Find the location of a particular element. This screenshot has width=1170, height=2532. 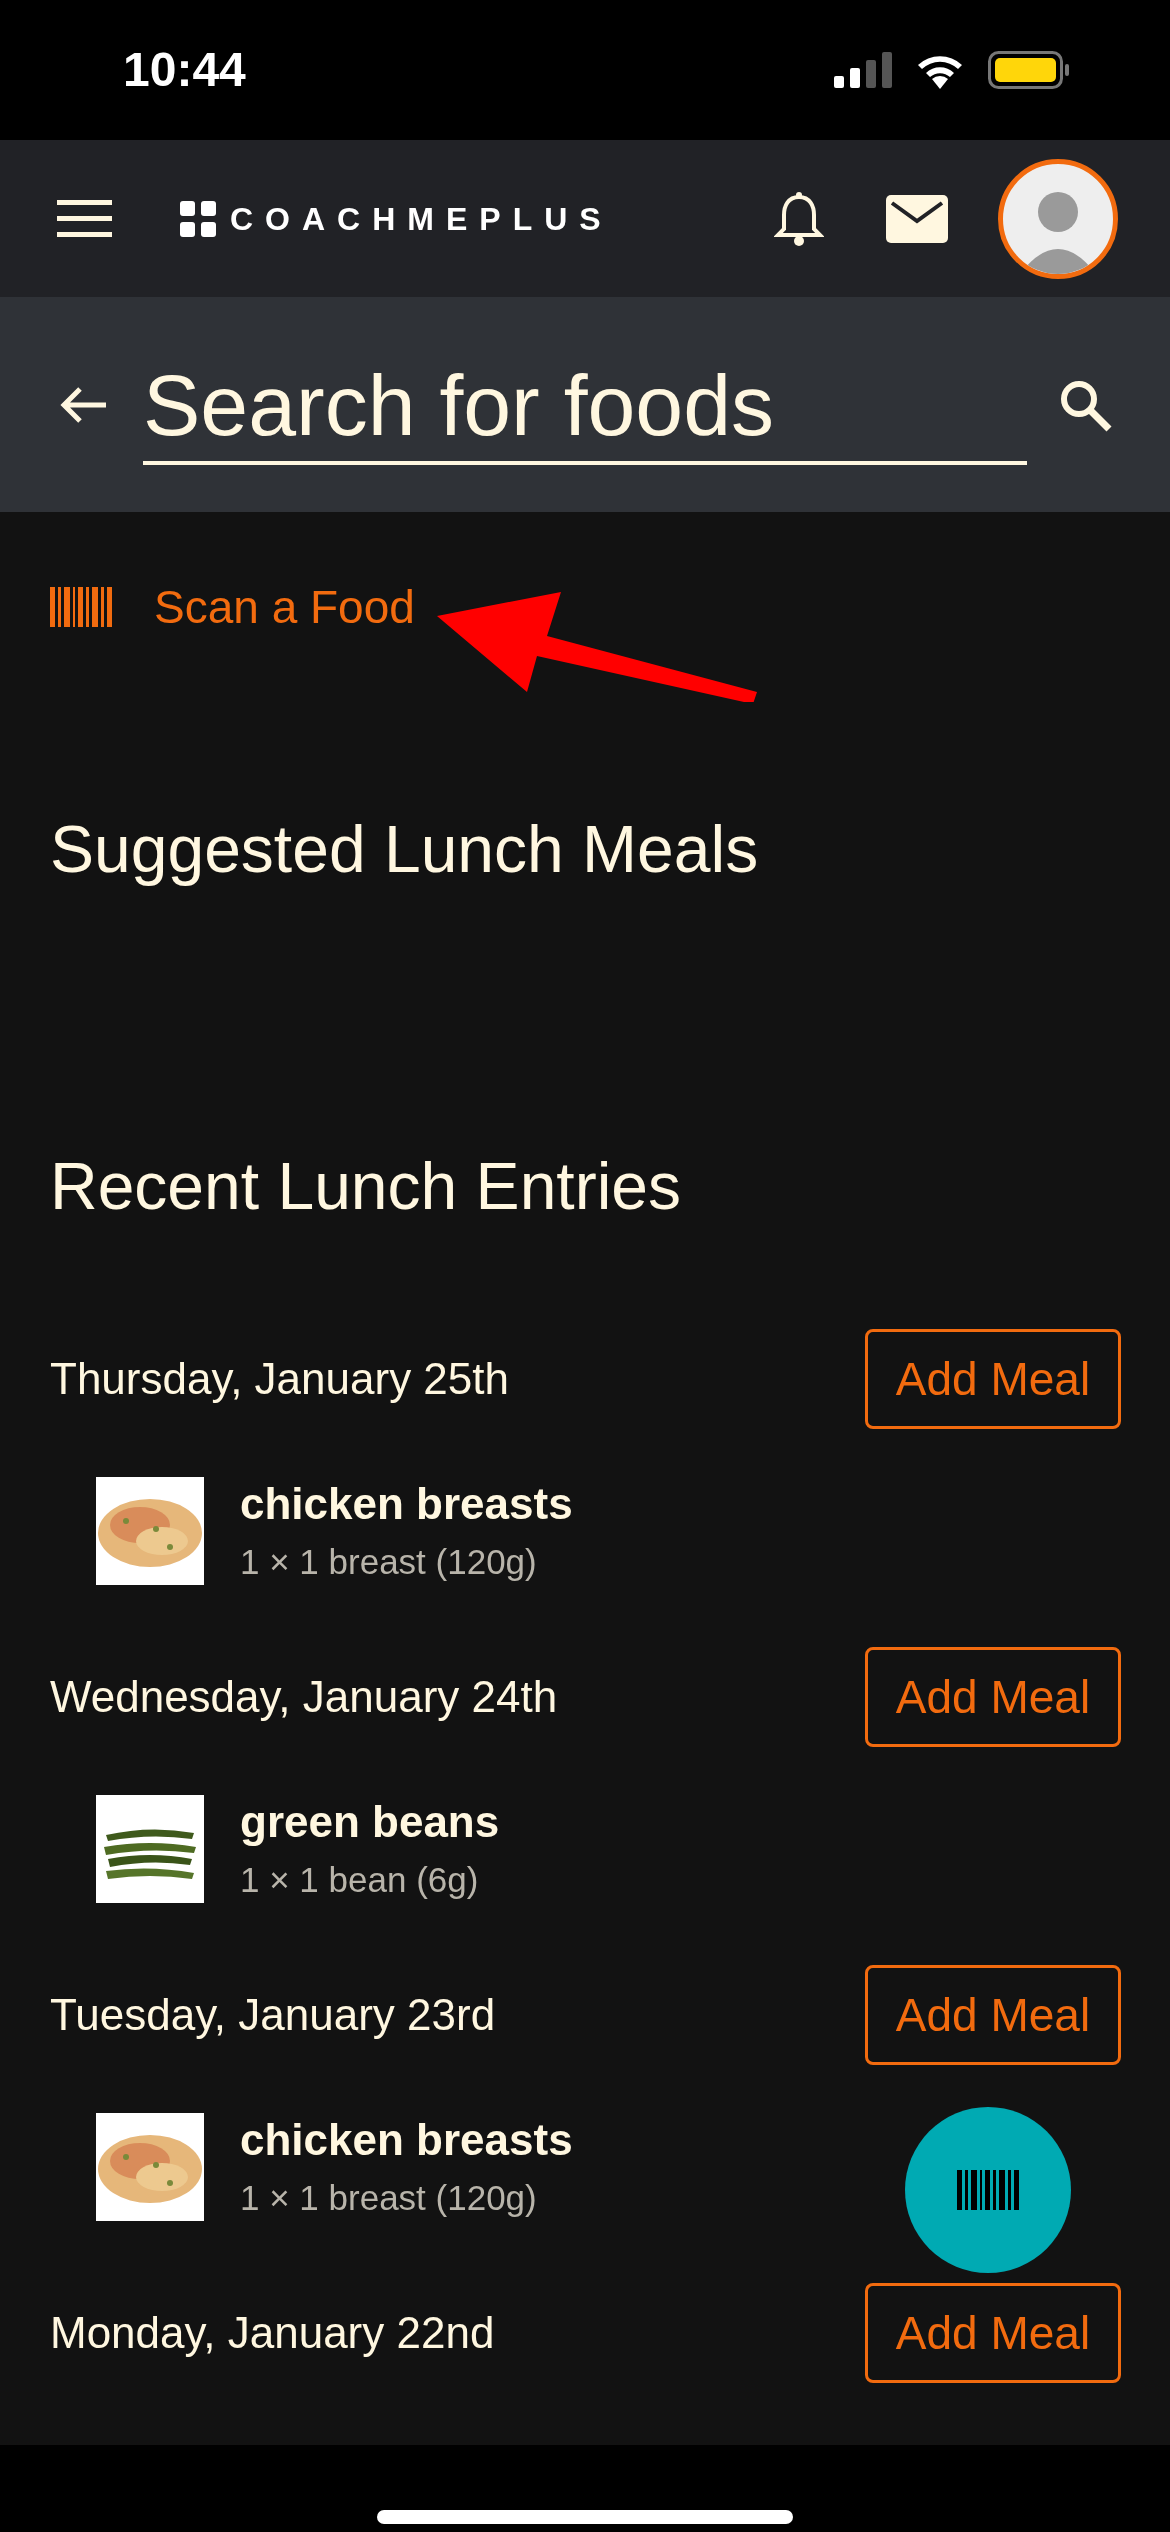

section-title: Recent Lunch Entries is located at coordinates (366, 1186).